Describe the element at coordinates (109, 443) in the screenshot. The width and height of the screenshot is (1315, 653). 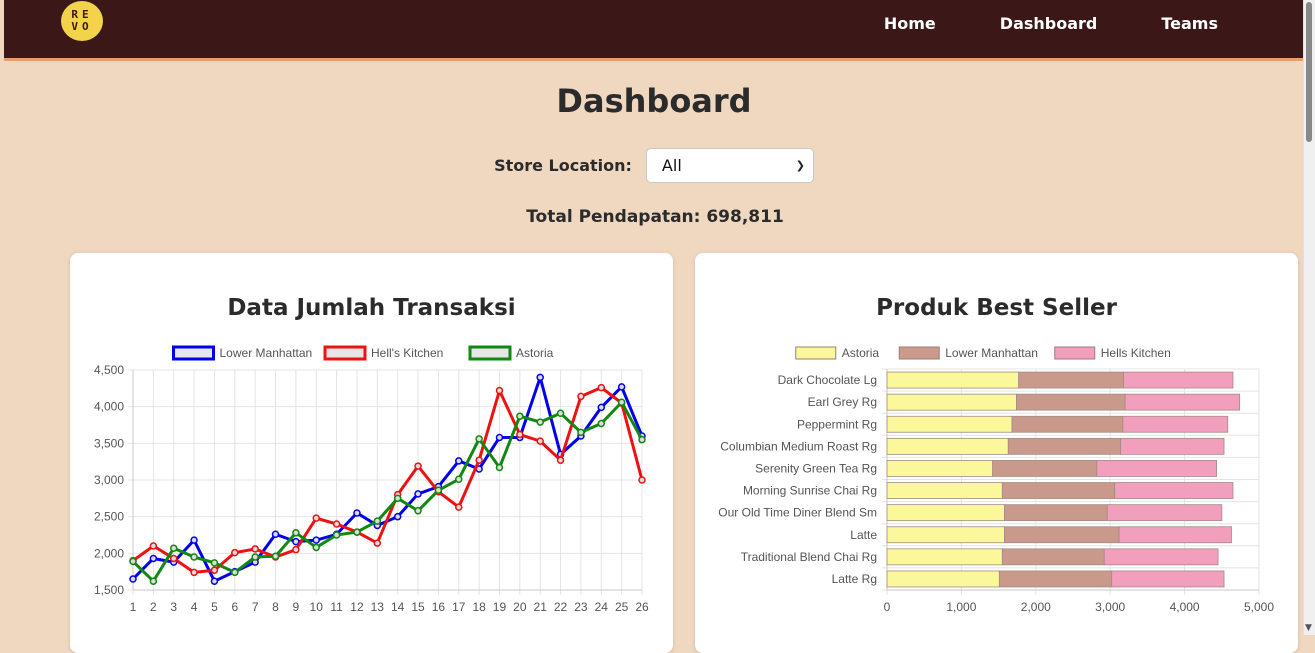
I see `y-tick-label: 3,500` at that location.